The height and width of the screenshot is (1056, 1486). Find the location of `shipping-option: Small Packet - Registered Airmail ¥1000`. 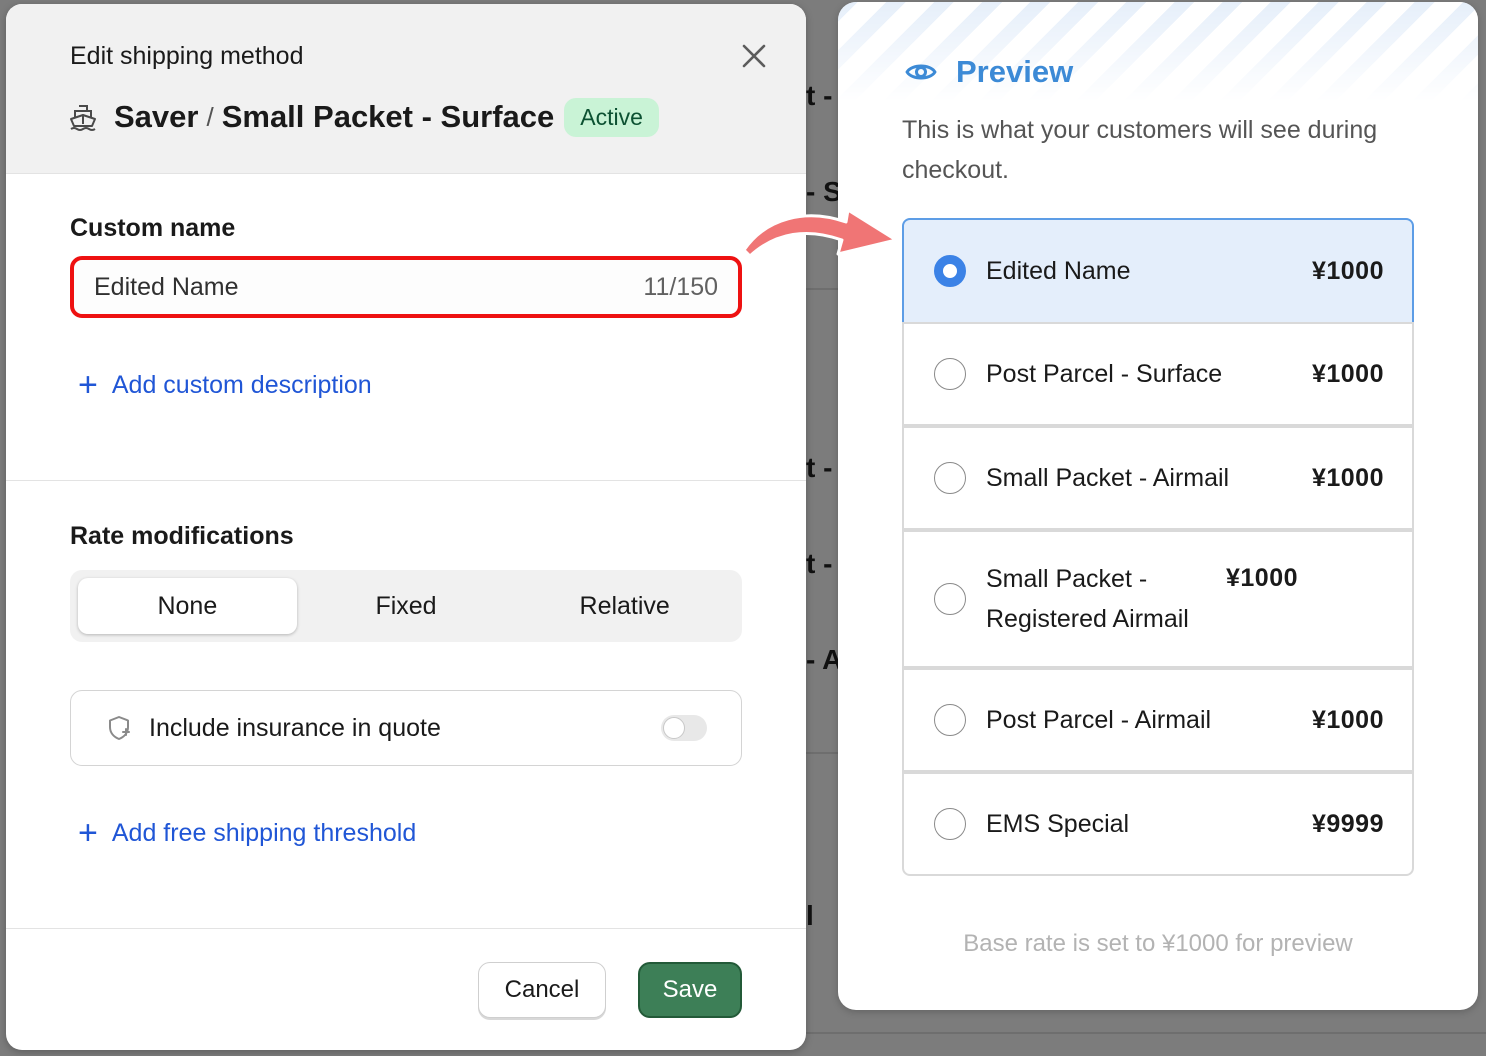

shipping-option: Small Packet - Registered Airmail ¥1000 is located at coordinates (1158, 600).